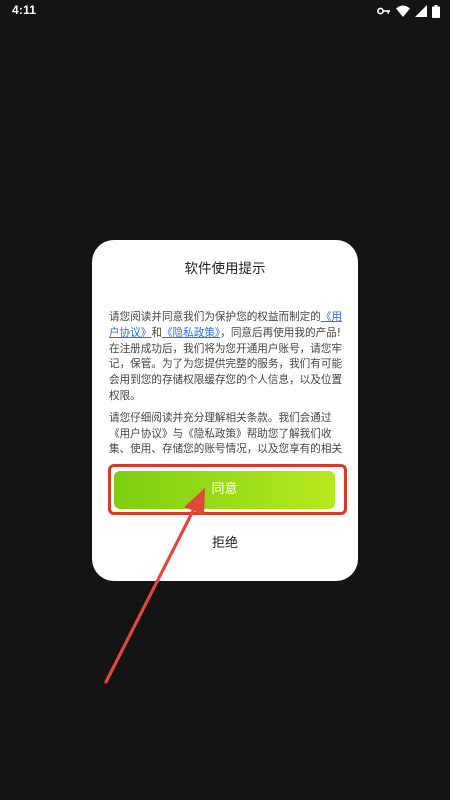 The height and width of the screenshot is (800, 450). What do you see at coordinates (224, 490) in the screenshot?
I see `agree-button: 同意` at bounding box center [224, 490].